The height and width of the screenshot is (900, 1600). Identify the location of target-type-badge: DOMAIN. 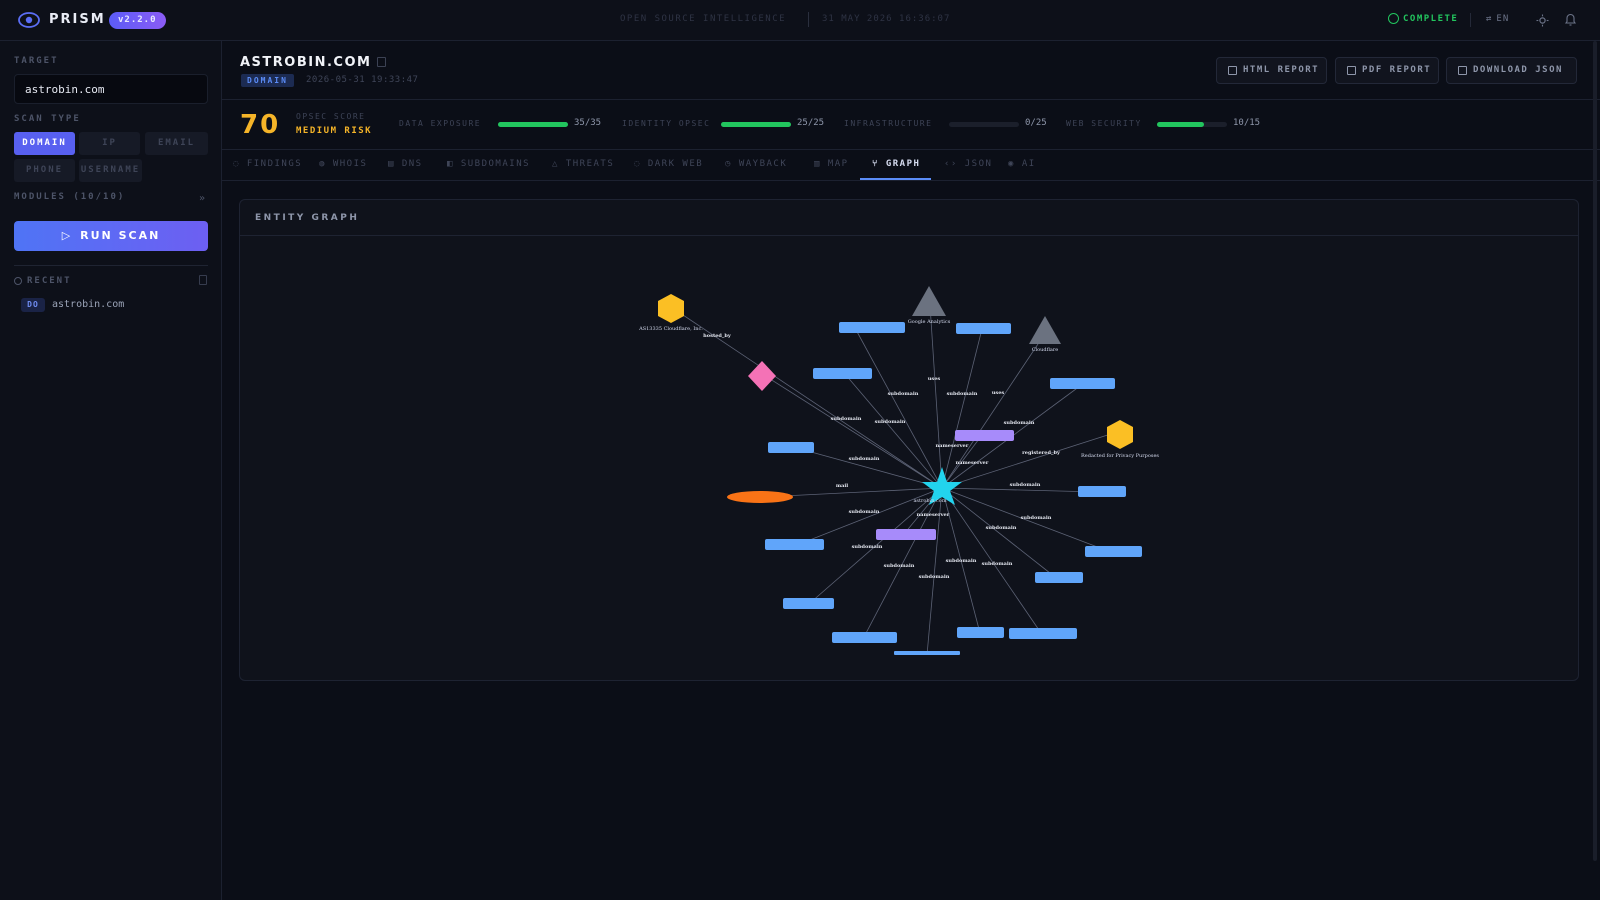
(267, 80).